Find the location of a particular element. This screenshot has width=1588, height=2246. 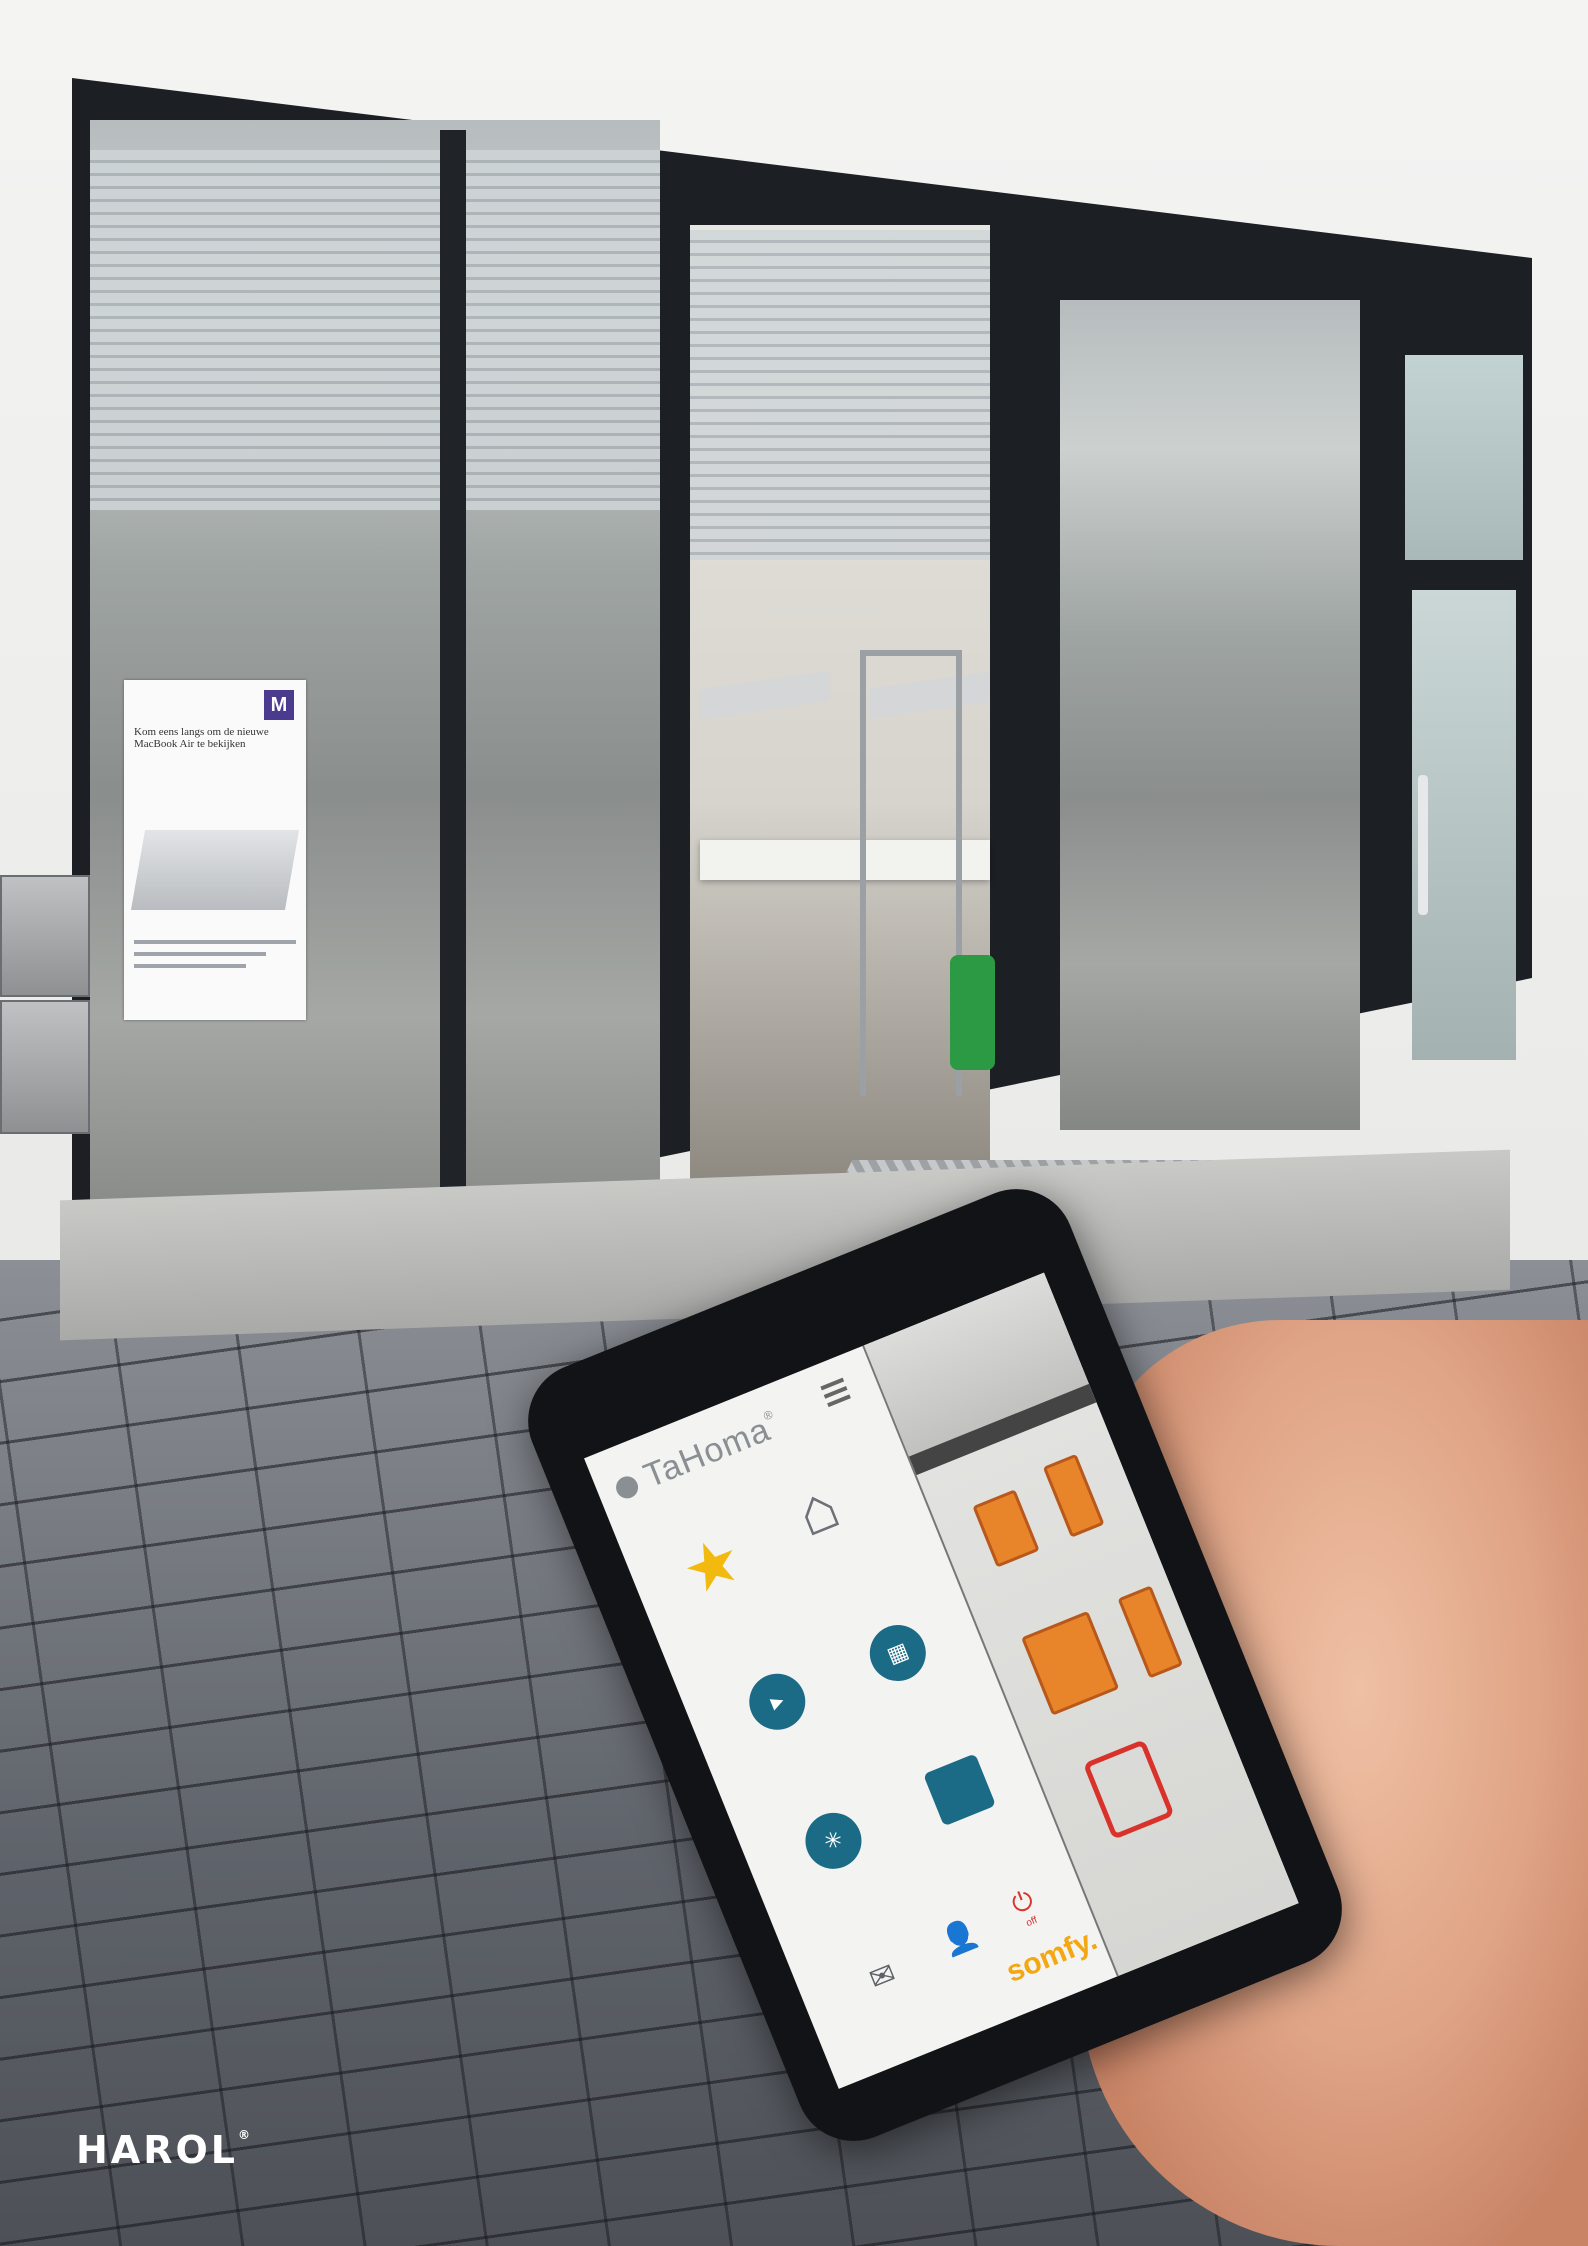

lock-icon is located at coordinates (1128, 1789).